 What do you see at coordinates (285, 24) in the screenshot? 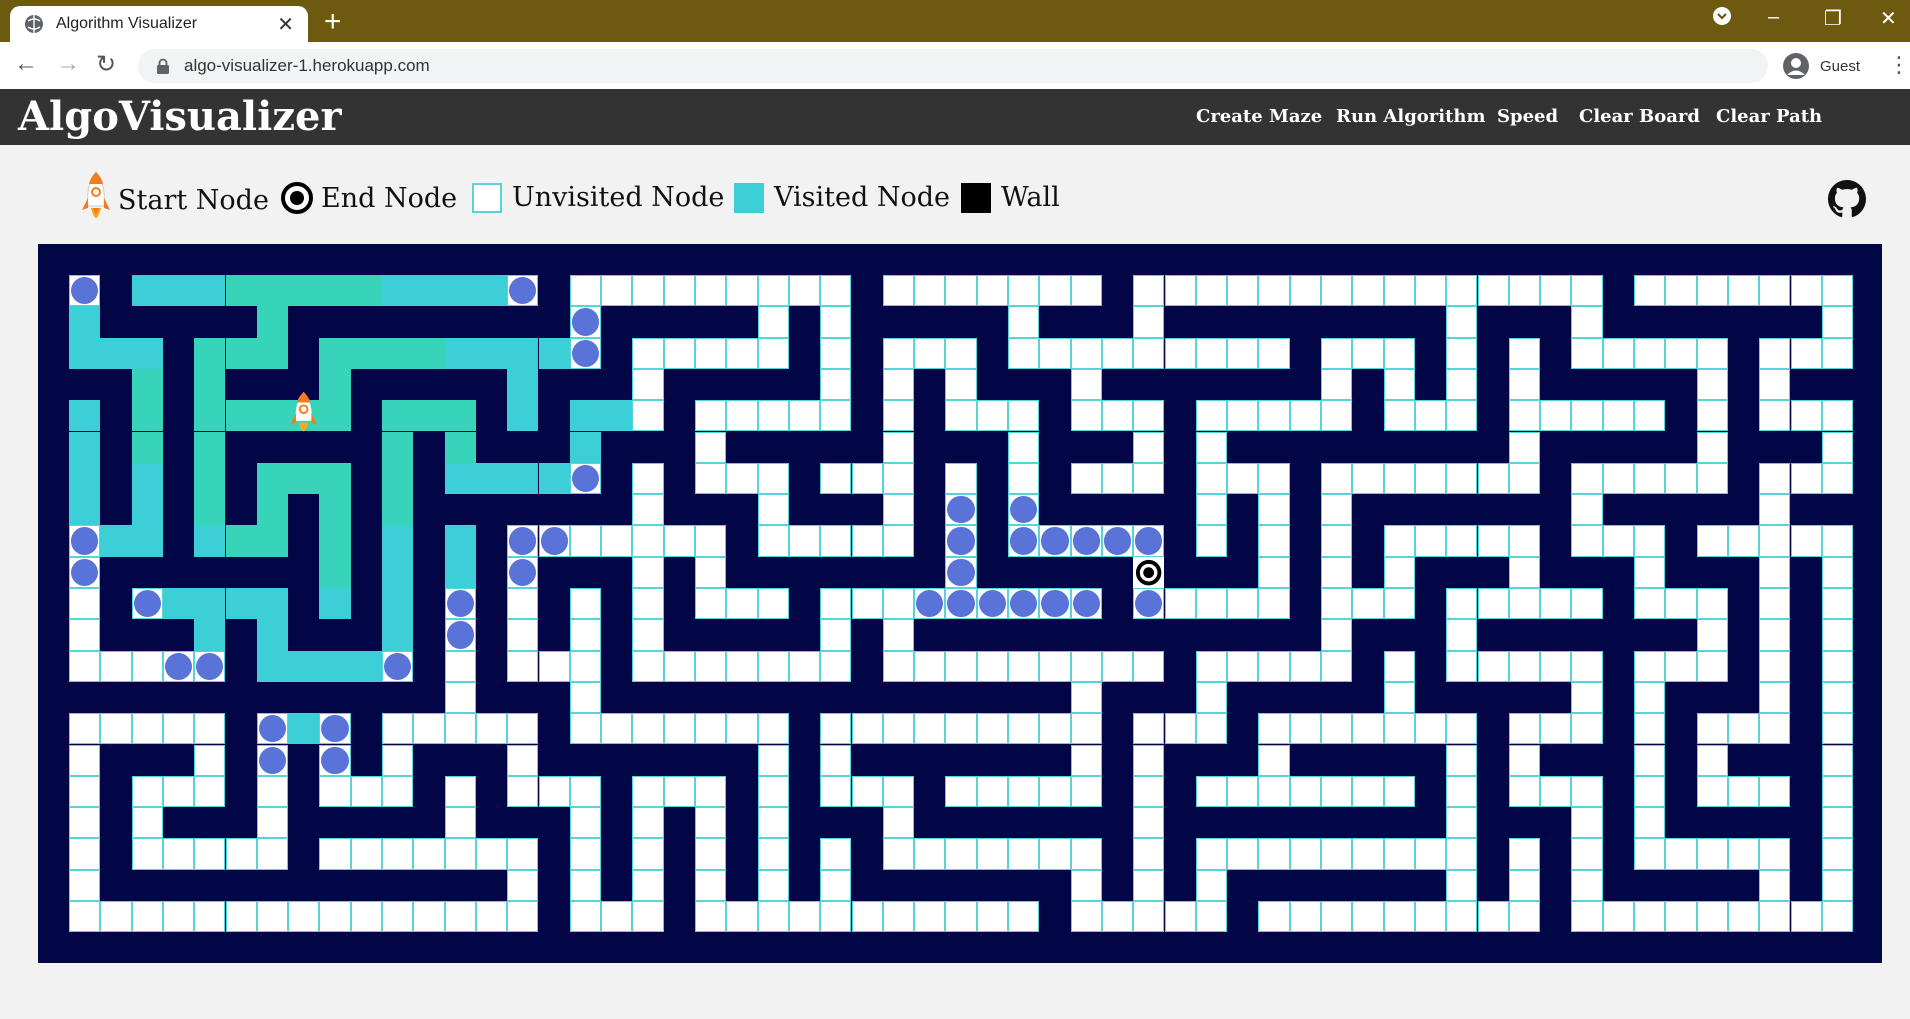
I see `close-tab-icon: ✕` at bounding box center [285, 24].